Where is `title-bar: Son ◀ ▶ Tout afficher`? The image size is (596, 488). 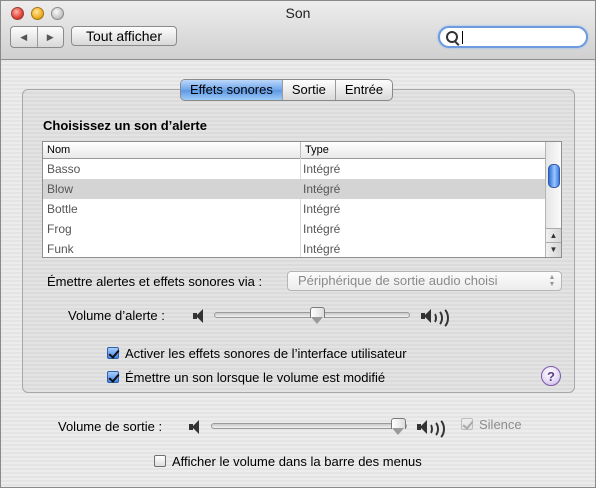 title-bar: Son ◀ ▶ Tout afficher is located at coordinates (298, 30).